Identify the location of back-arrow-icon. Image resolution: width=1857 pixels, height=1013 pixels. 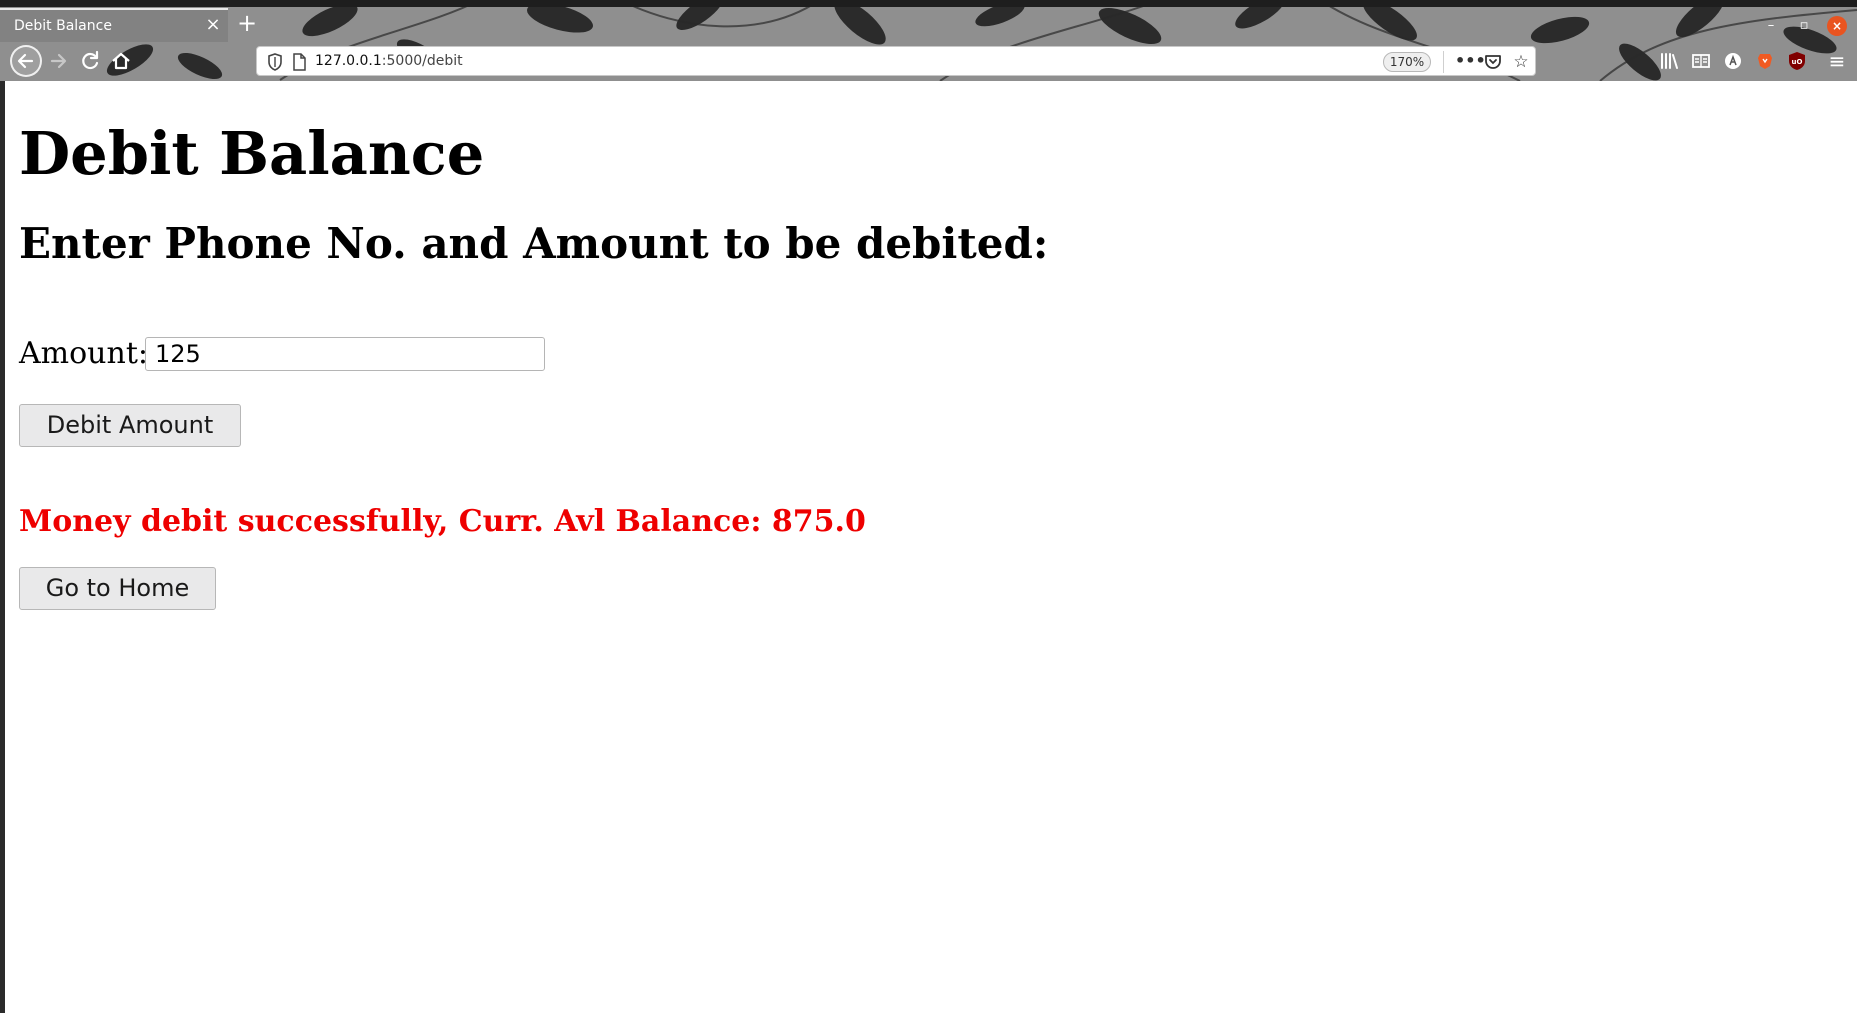
(26, 61).